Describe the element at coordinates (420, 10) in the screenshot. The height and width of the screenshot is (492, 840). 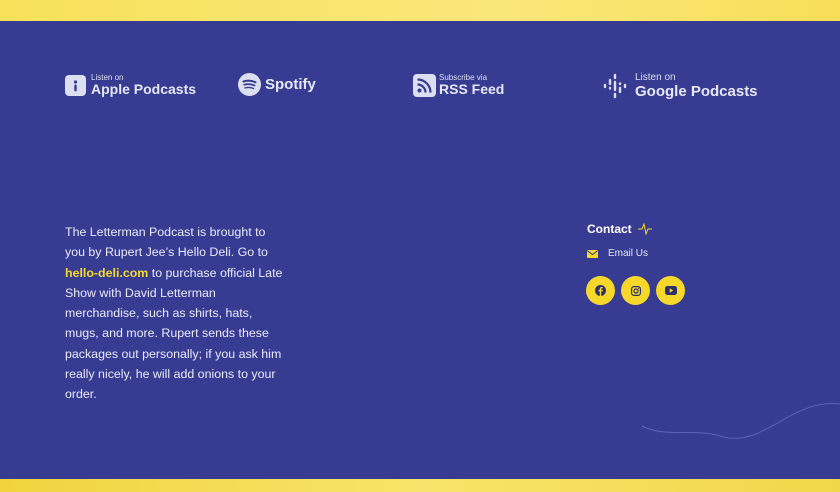
I see `top-accent-bar` at that location.